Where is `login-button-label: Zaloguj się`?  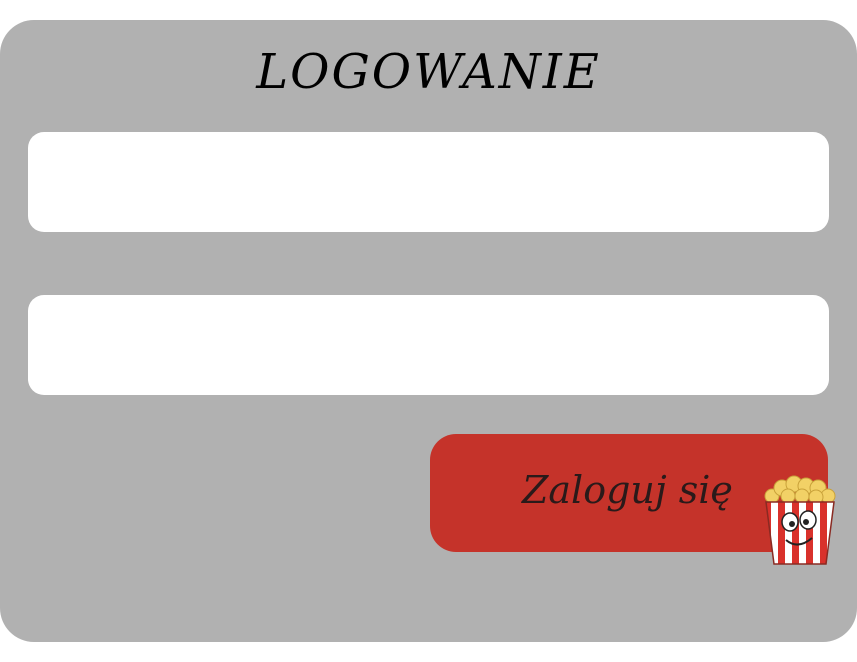 login-button-label: Zaloguj się is located at coordinates (627, 490).